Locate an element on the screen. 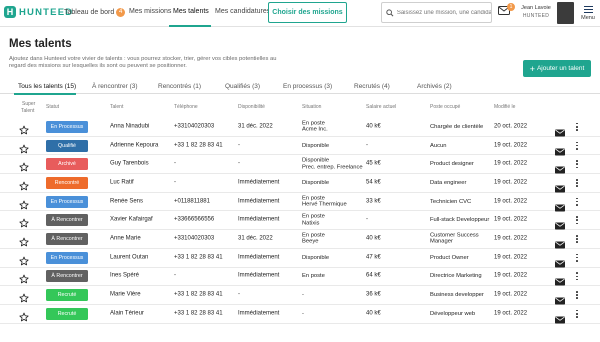  nav-talents: Mes talents is located at coordinates (191, 11).